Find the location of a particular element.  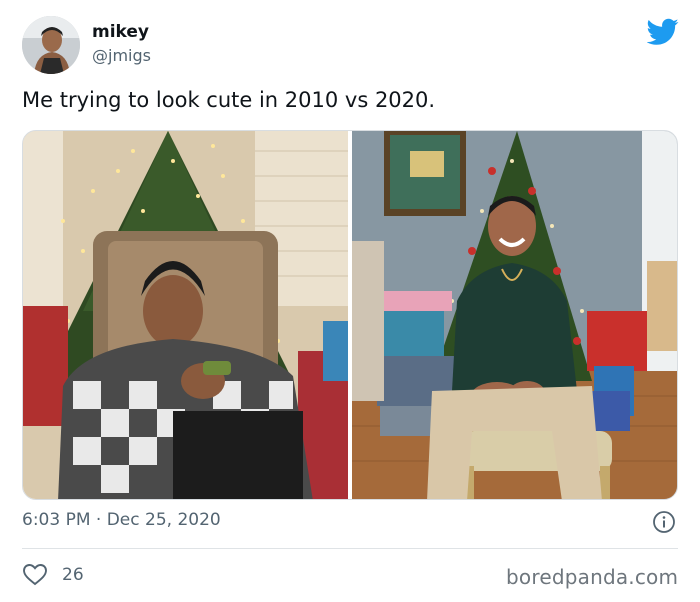

info-icon is located at coordinates (664, 522).